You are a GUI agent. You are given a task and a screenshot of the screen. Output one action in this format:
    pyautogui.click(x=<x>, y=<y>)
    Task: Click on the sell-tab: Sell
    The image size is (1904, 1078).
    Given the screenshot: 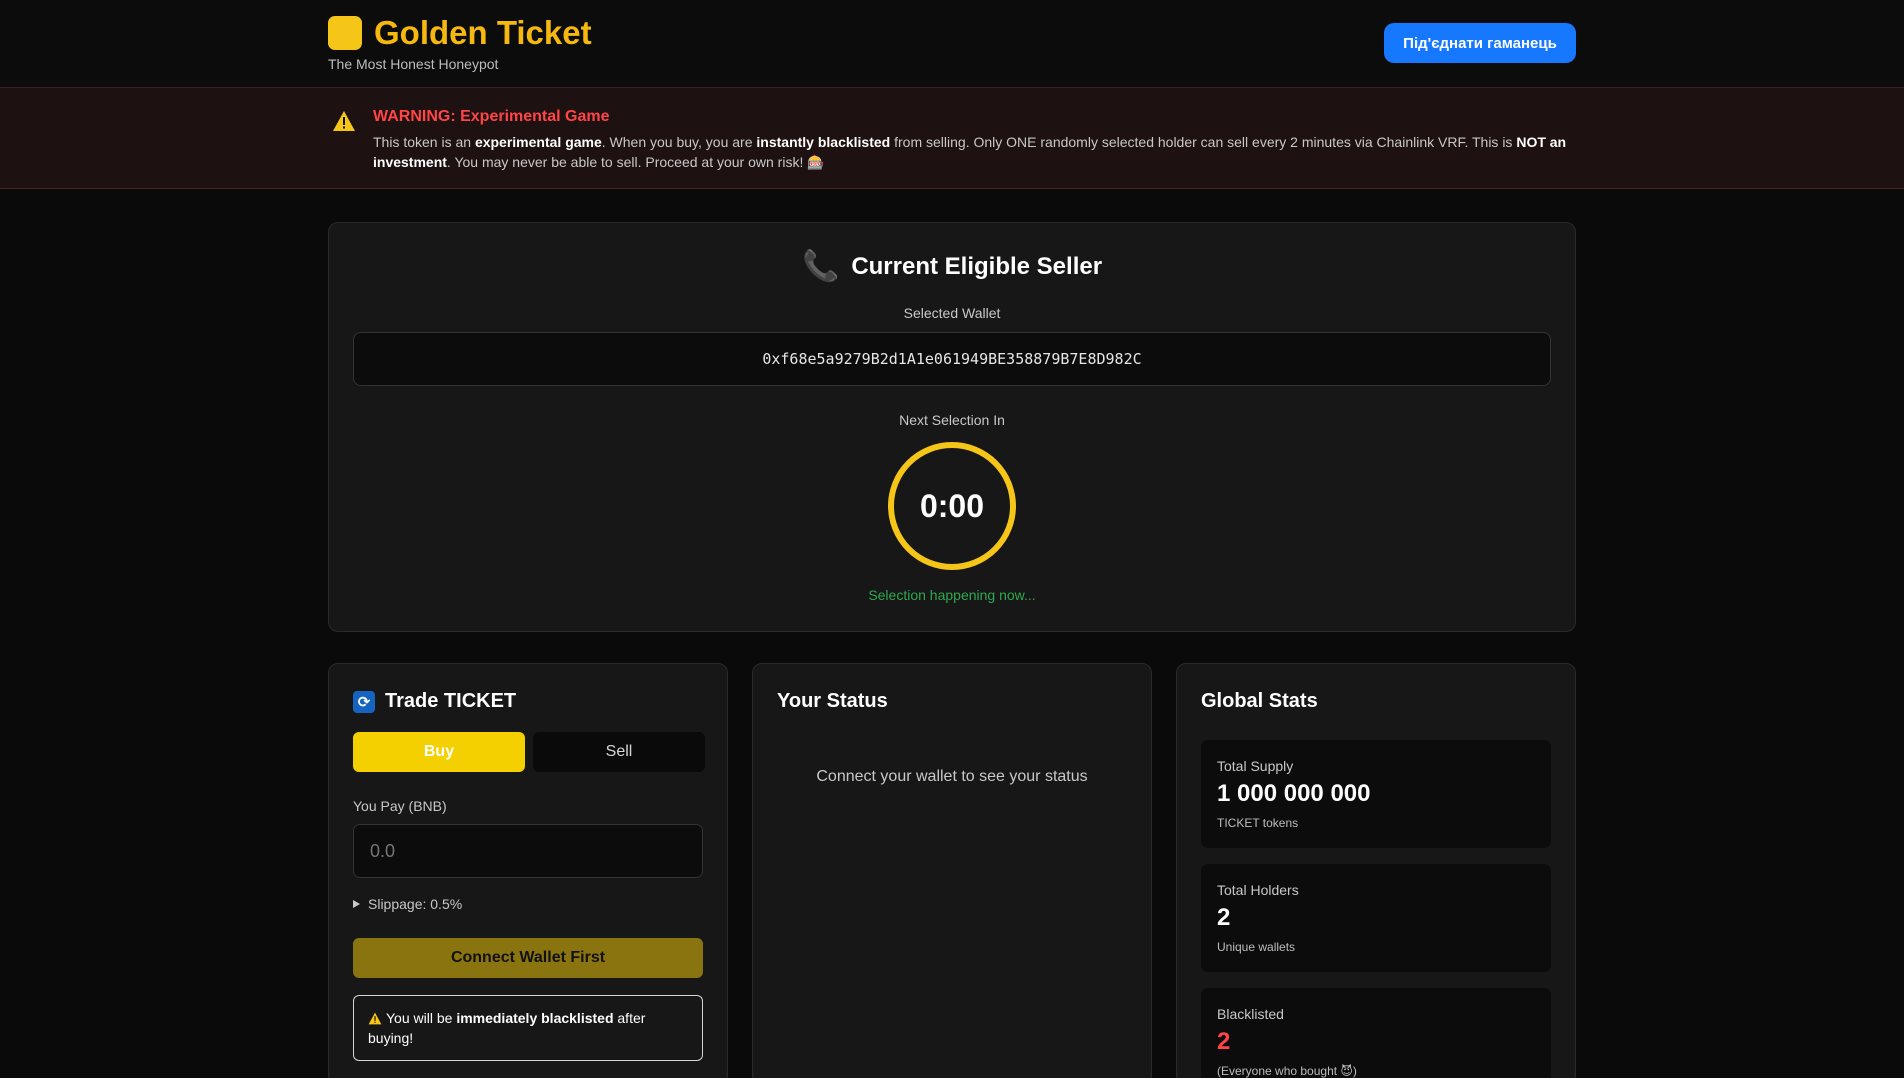 What is the action you would take?
    pyautogui.click(x=619, y=752)
    